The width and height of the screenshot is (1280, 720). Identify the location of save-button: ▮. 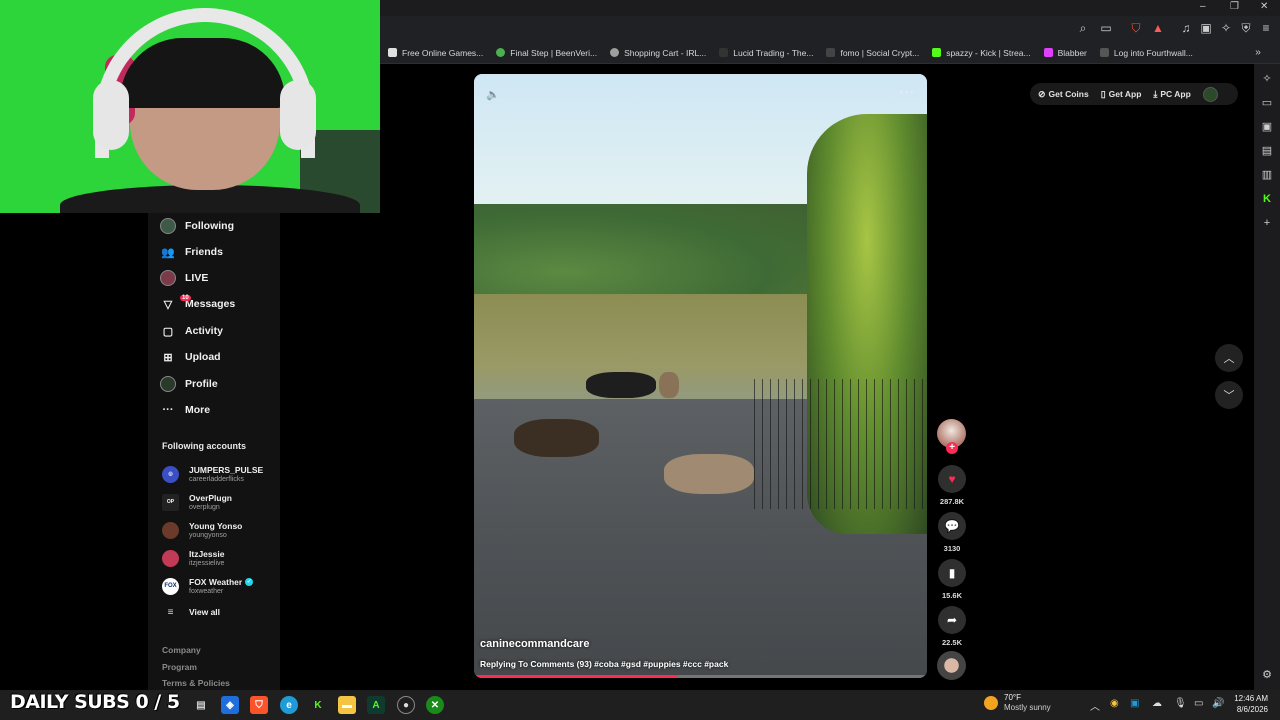
(952, 573).